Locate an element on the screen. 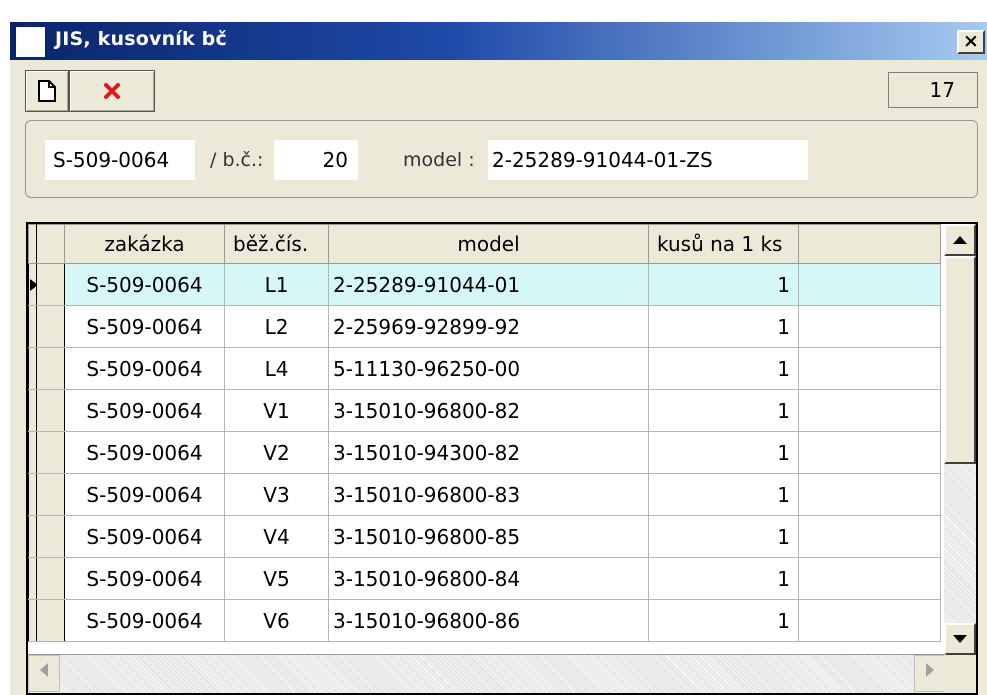  cell-bc: V2 is located at coordinates (276, 452).